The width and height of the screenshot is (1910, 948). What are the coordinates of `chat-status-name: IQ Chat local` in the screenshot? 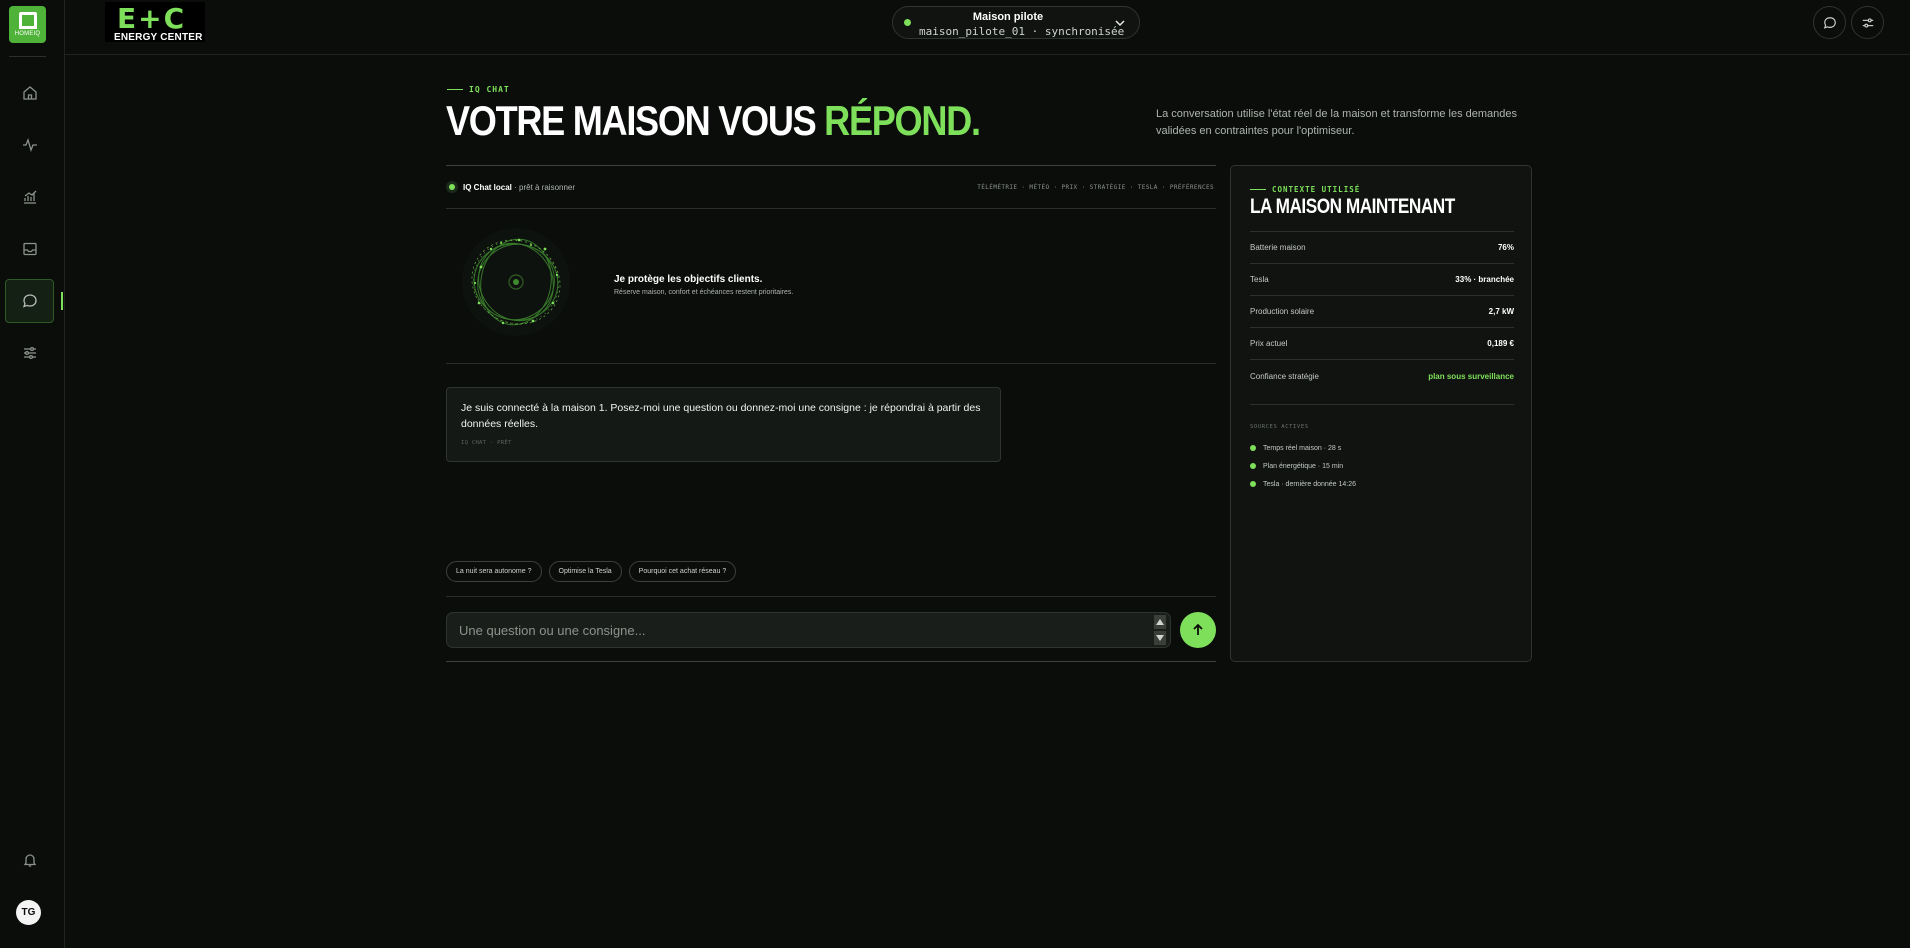 It's located at (487, 187).